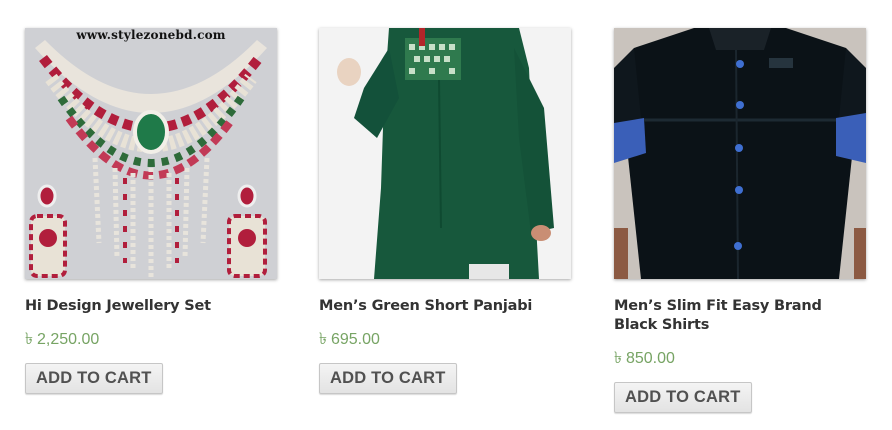 The image size is (892, 430). Describe the element at coordinates (445, 306) in the screenshot. I see `product-title: Men’s Green Short Panjabi` at that location.